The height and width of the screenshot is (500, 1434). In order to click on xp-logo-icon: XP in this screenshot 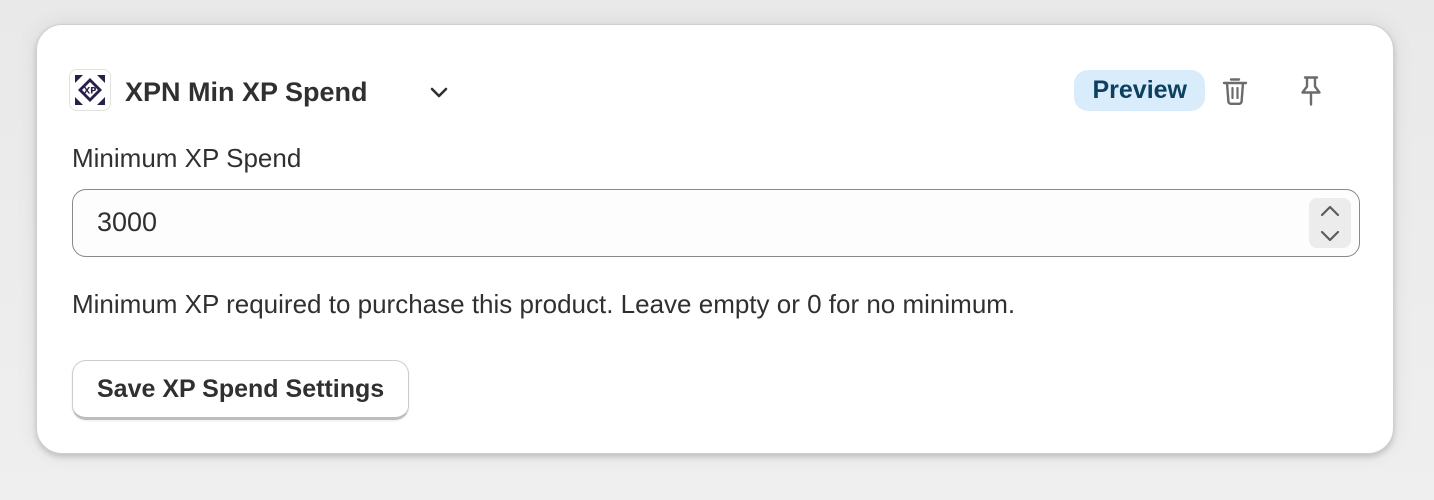, I will do `click(90, 90)`.